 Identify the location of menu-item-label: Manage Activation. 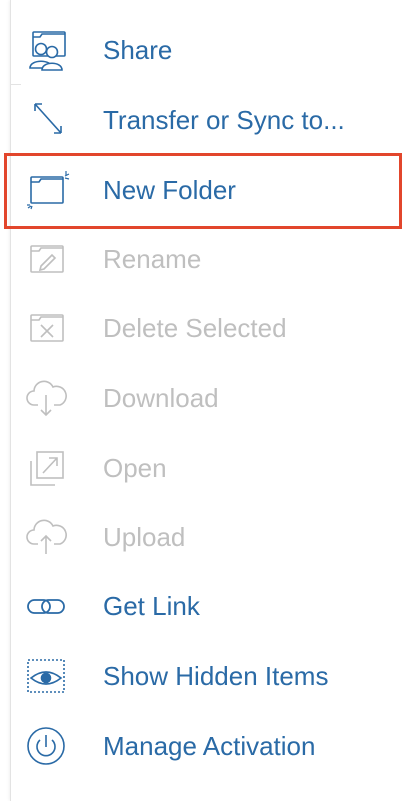
(209, 746).